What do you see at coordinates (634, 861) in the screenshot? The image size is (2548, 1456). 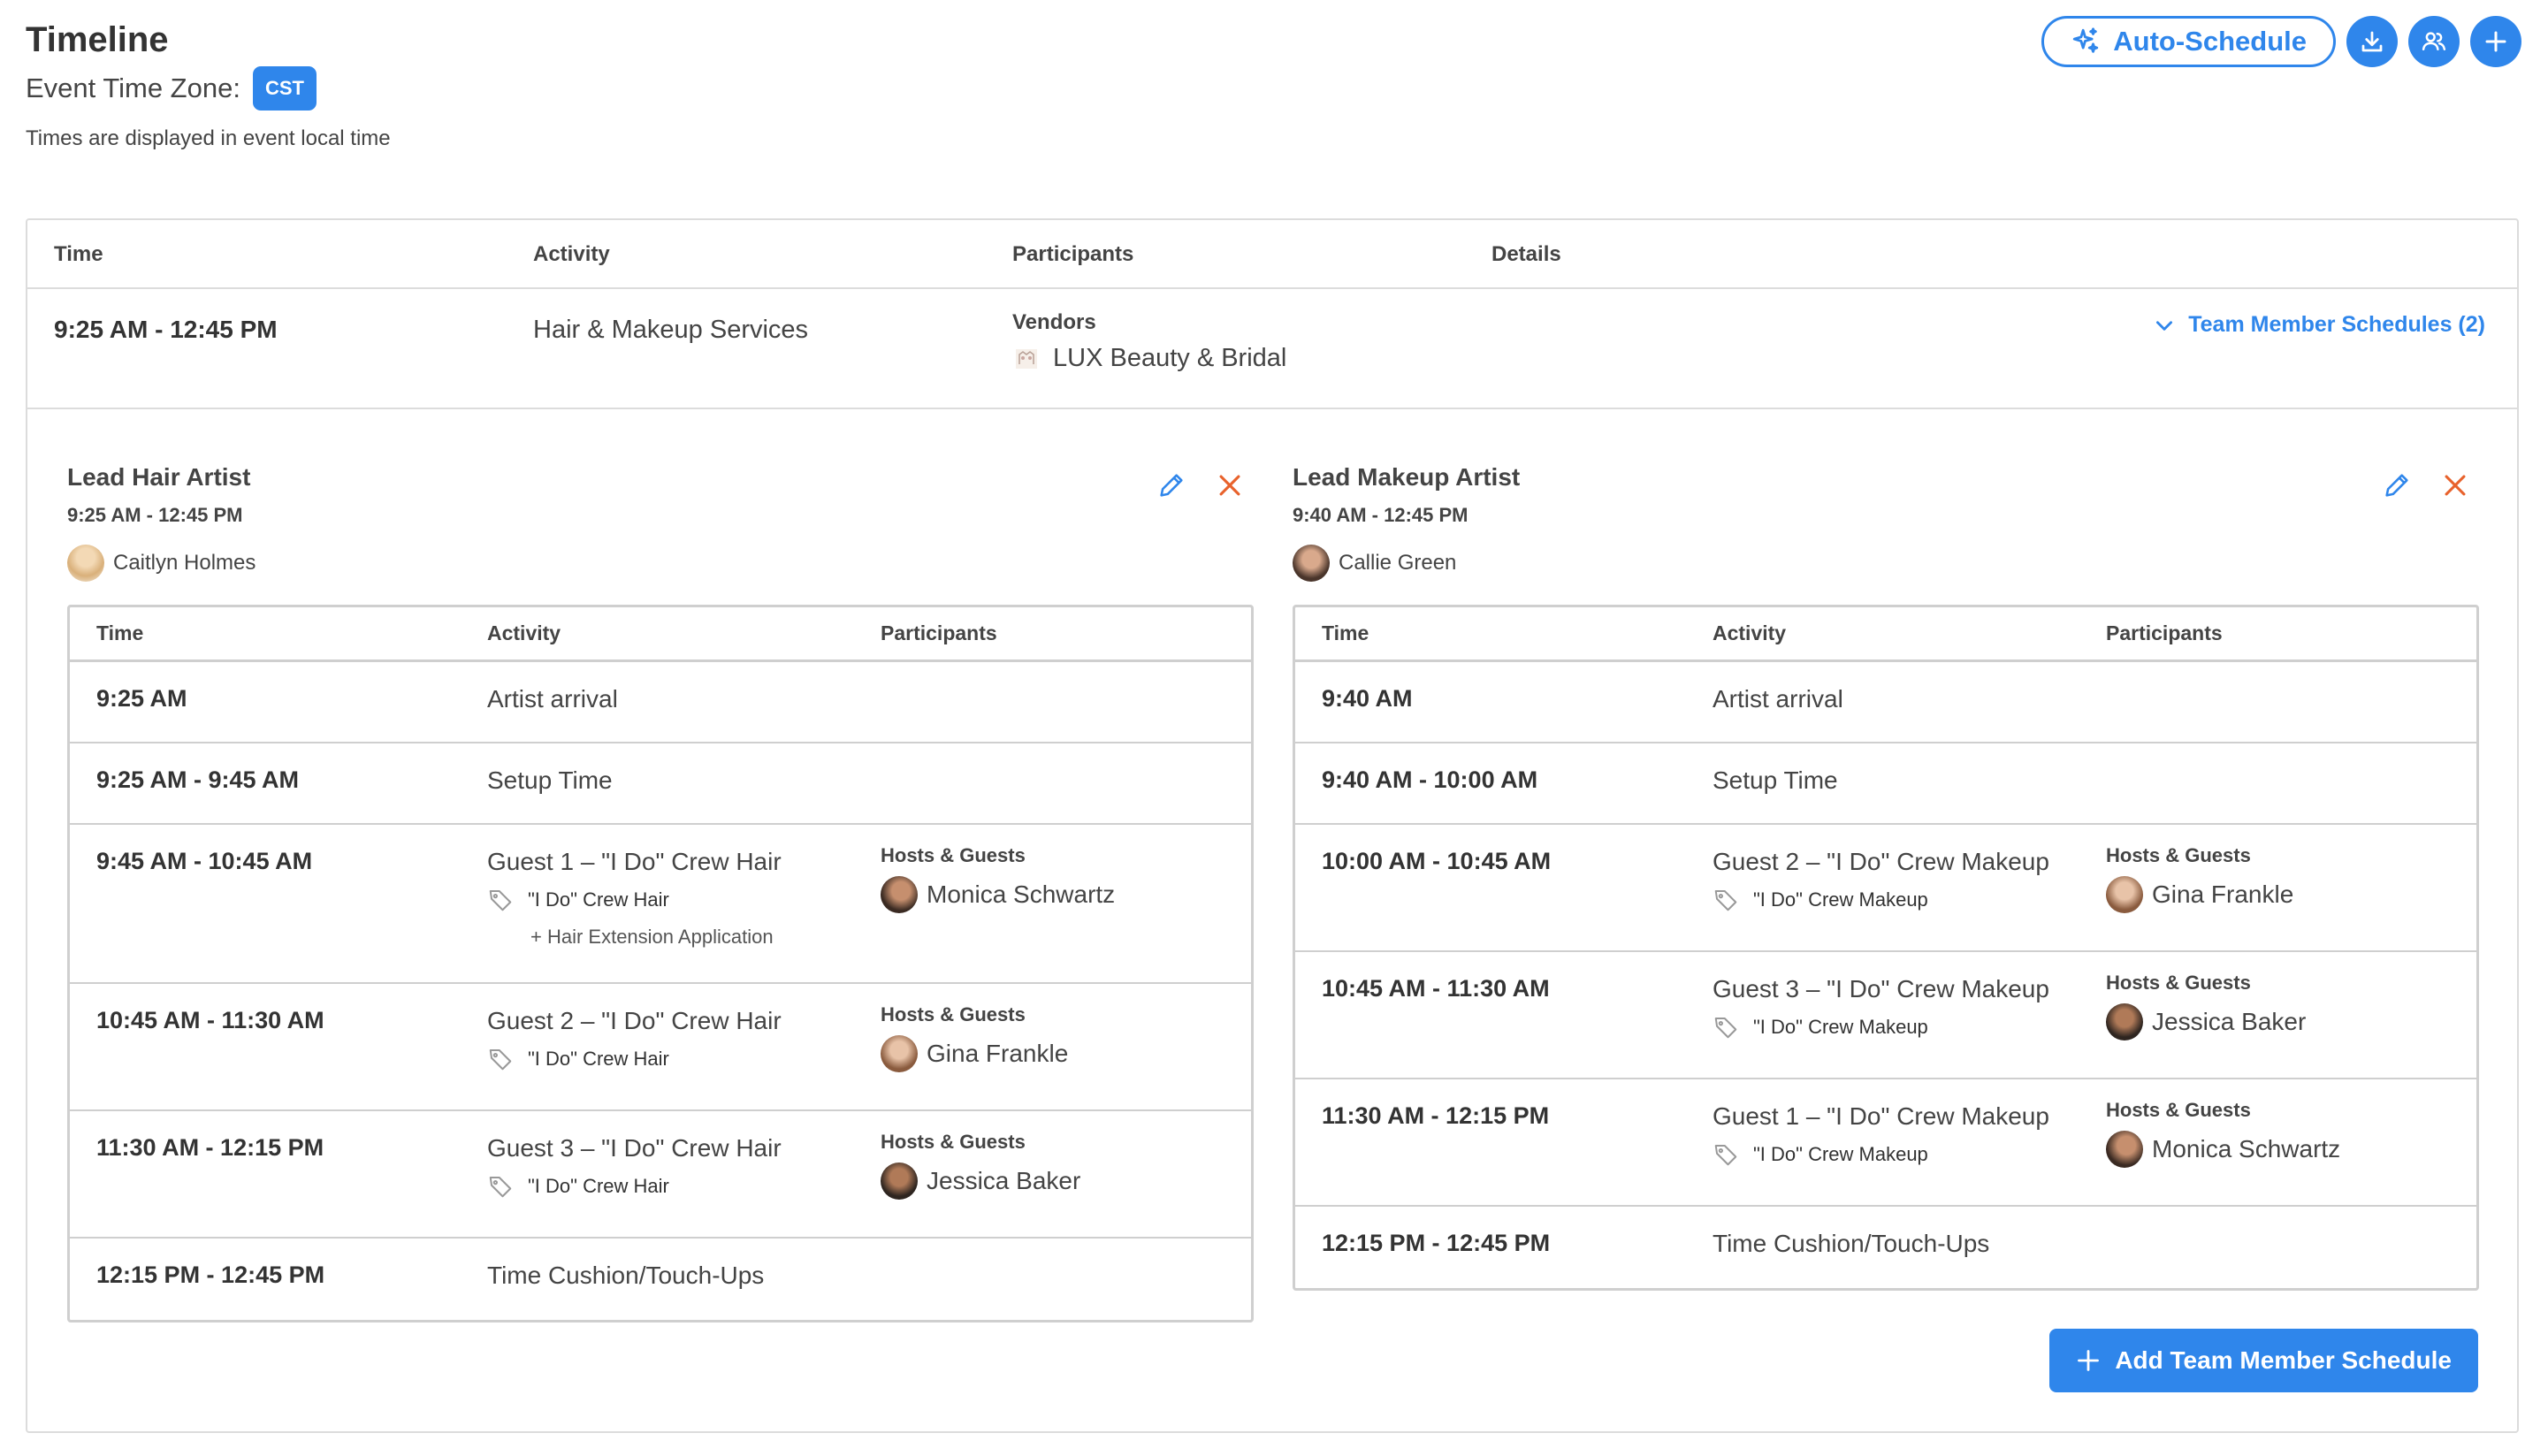 I see `row-activity: Guest 1 – "I Do" Crew Hair` at bounding box center [634, 861].